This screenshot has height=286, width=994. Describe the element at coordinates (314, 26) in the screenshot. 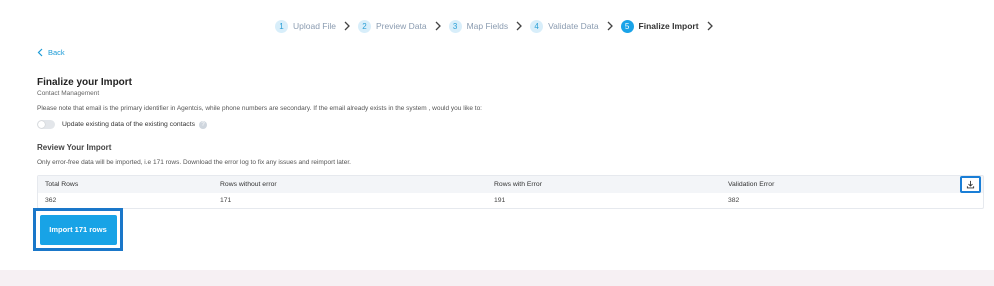

I see `step-label: Upload File` at that location.